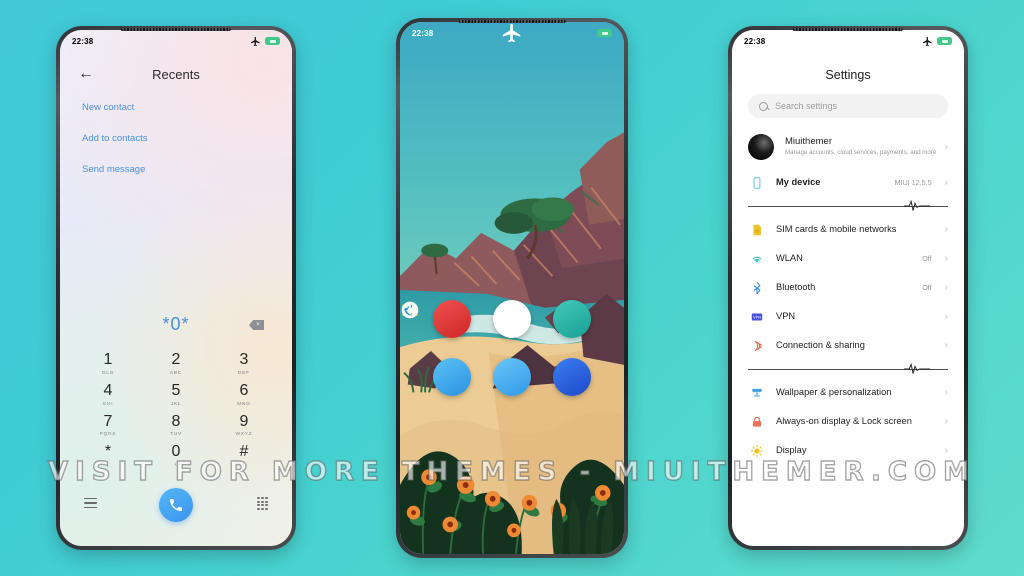 Image resolution: width=1024 pixels, height=576 pixels. Describe the element at coordinates (848, 345) in the screenshot. I see `settings-row-connection-sharing: Connection & sharing ›` at that location.